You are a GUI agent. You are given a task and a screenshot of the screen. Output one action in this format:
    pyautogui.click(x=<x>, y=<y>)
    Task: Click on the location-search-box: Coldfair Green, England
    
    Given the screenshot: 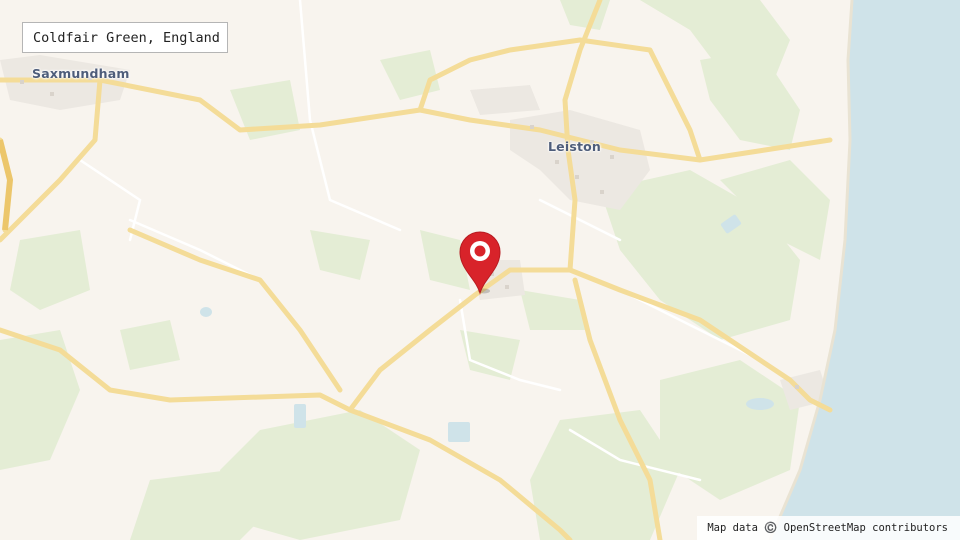 What is the action you would take?
    pyautogui.click(x=125, y=37)
    